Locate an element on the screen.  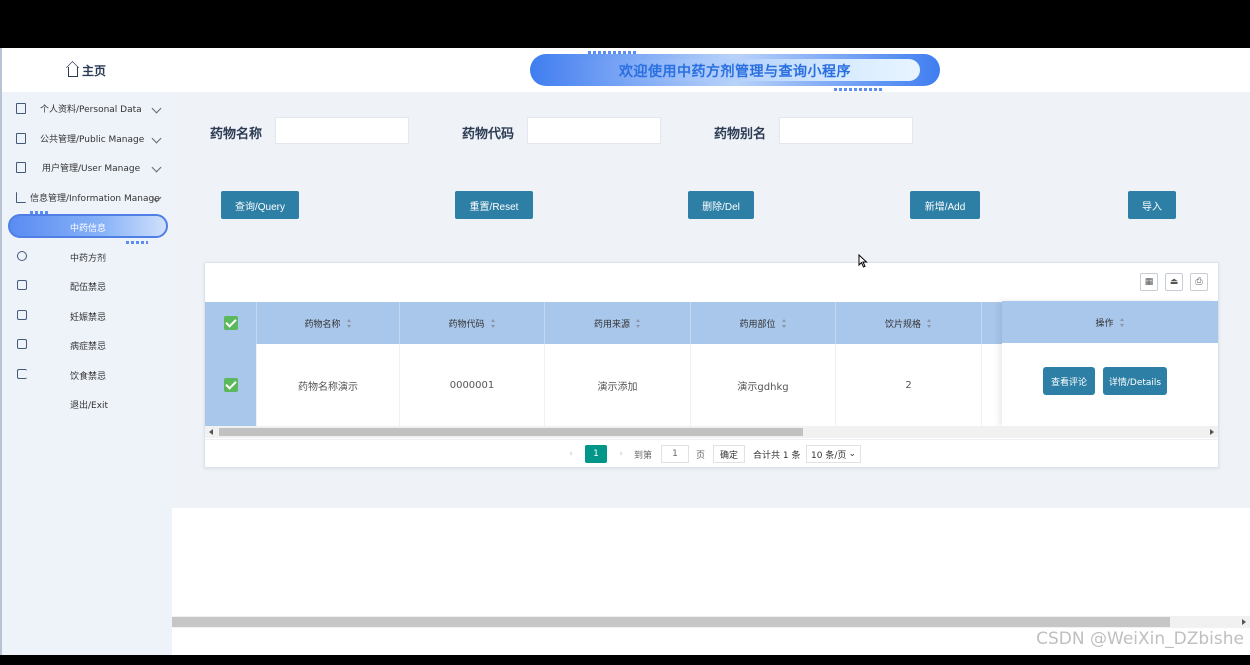
delete-button: 删除/Del is located at coordinates (721, 205).